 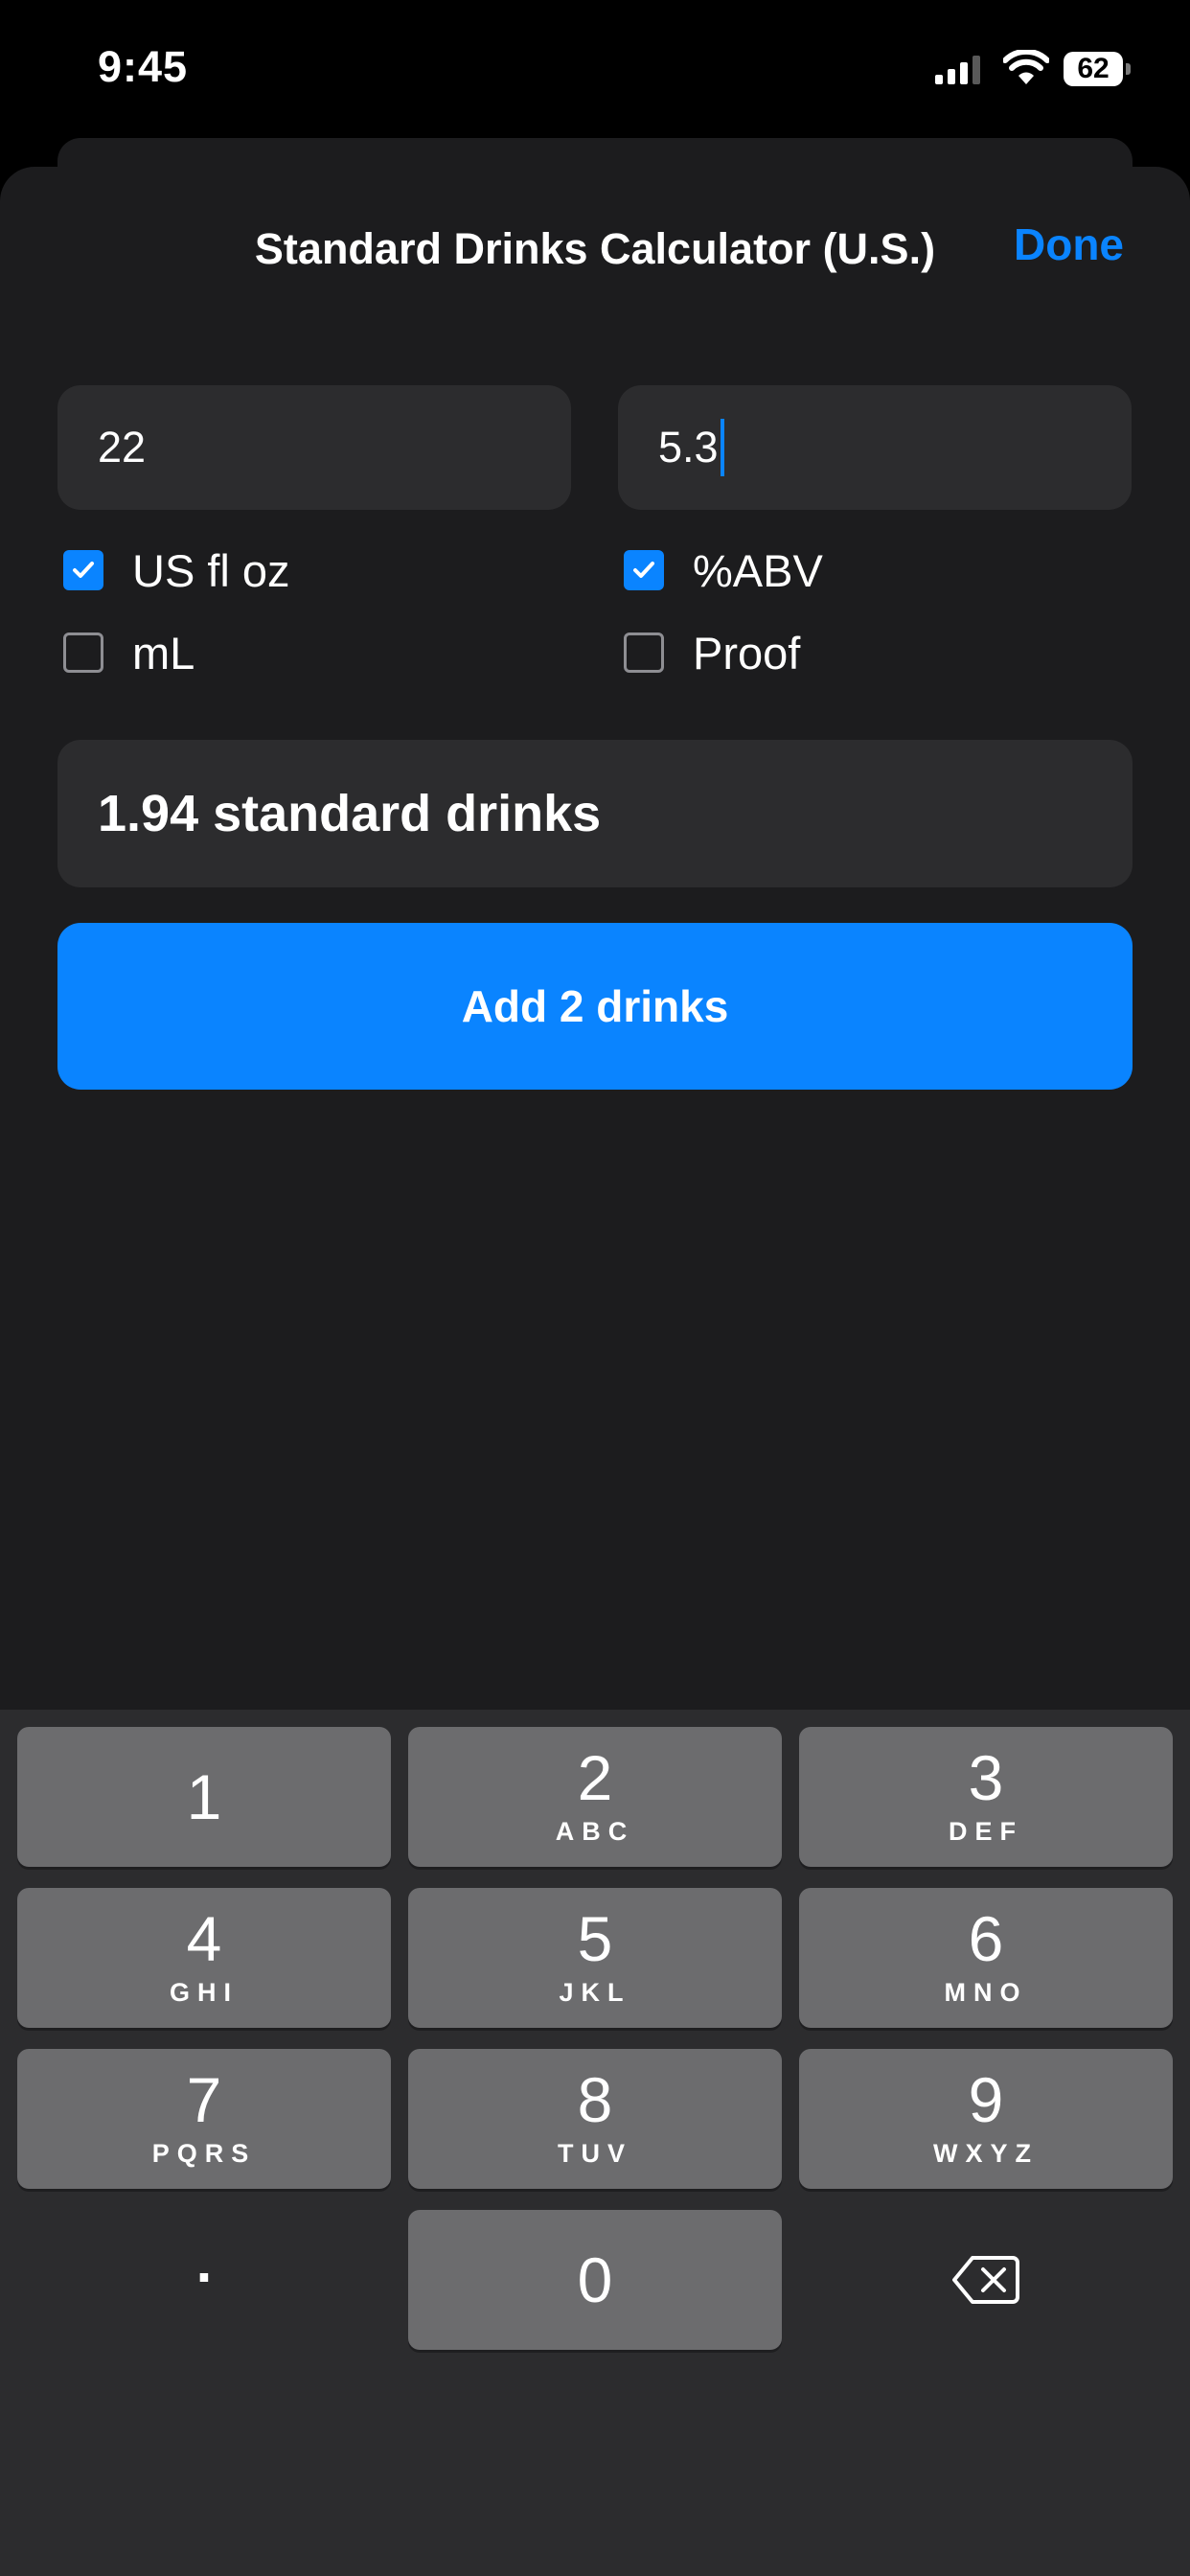 I want to click on checkbox-label: Proof, so click(x=747, y=652).